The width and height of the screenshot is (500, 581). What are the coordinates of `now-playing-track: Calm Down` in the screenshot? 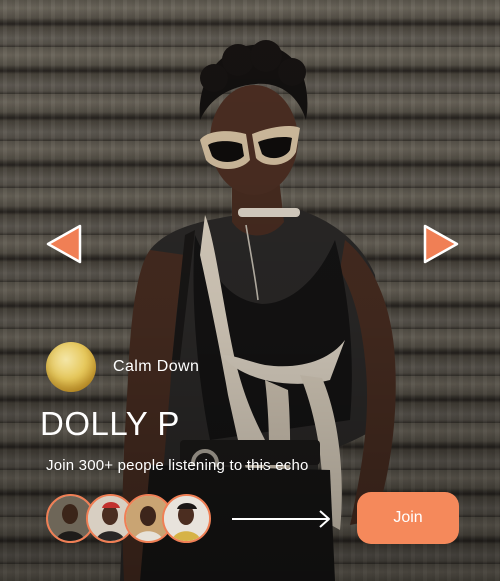 It's located at (122, 367).